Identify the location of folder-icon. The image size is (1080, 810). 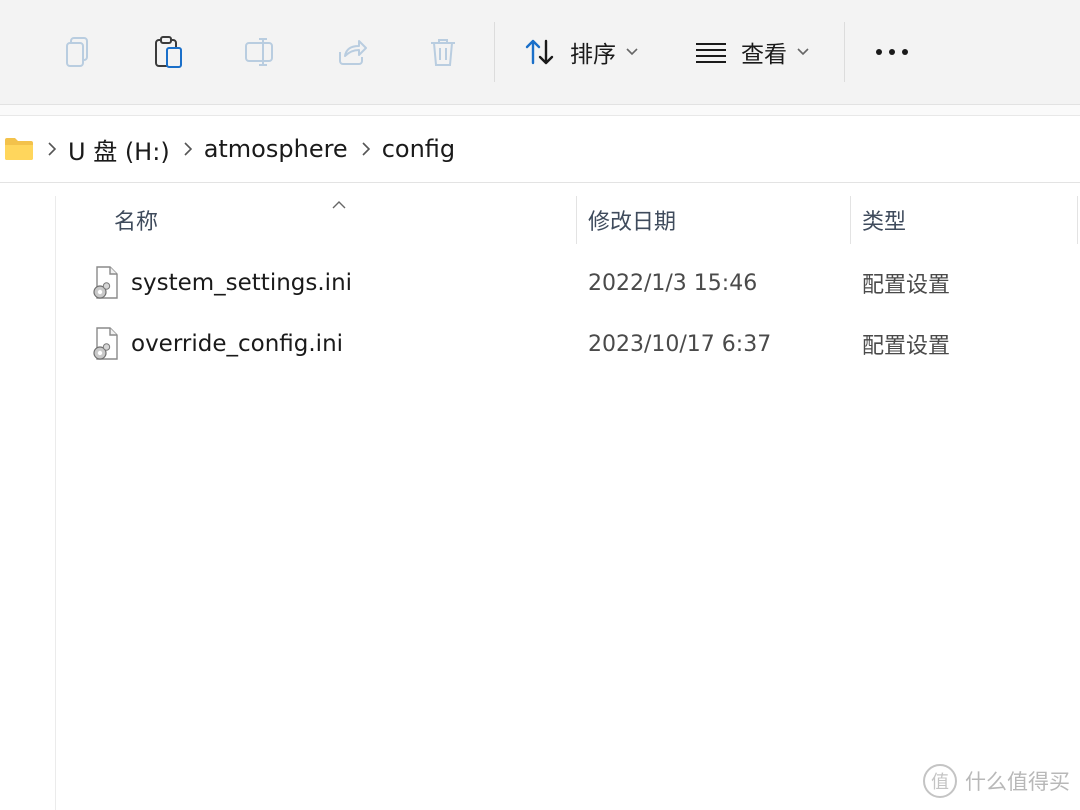
(19, 149).